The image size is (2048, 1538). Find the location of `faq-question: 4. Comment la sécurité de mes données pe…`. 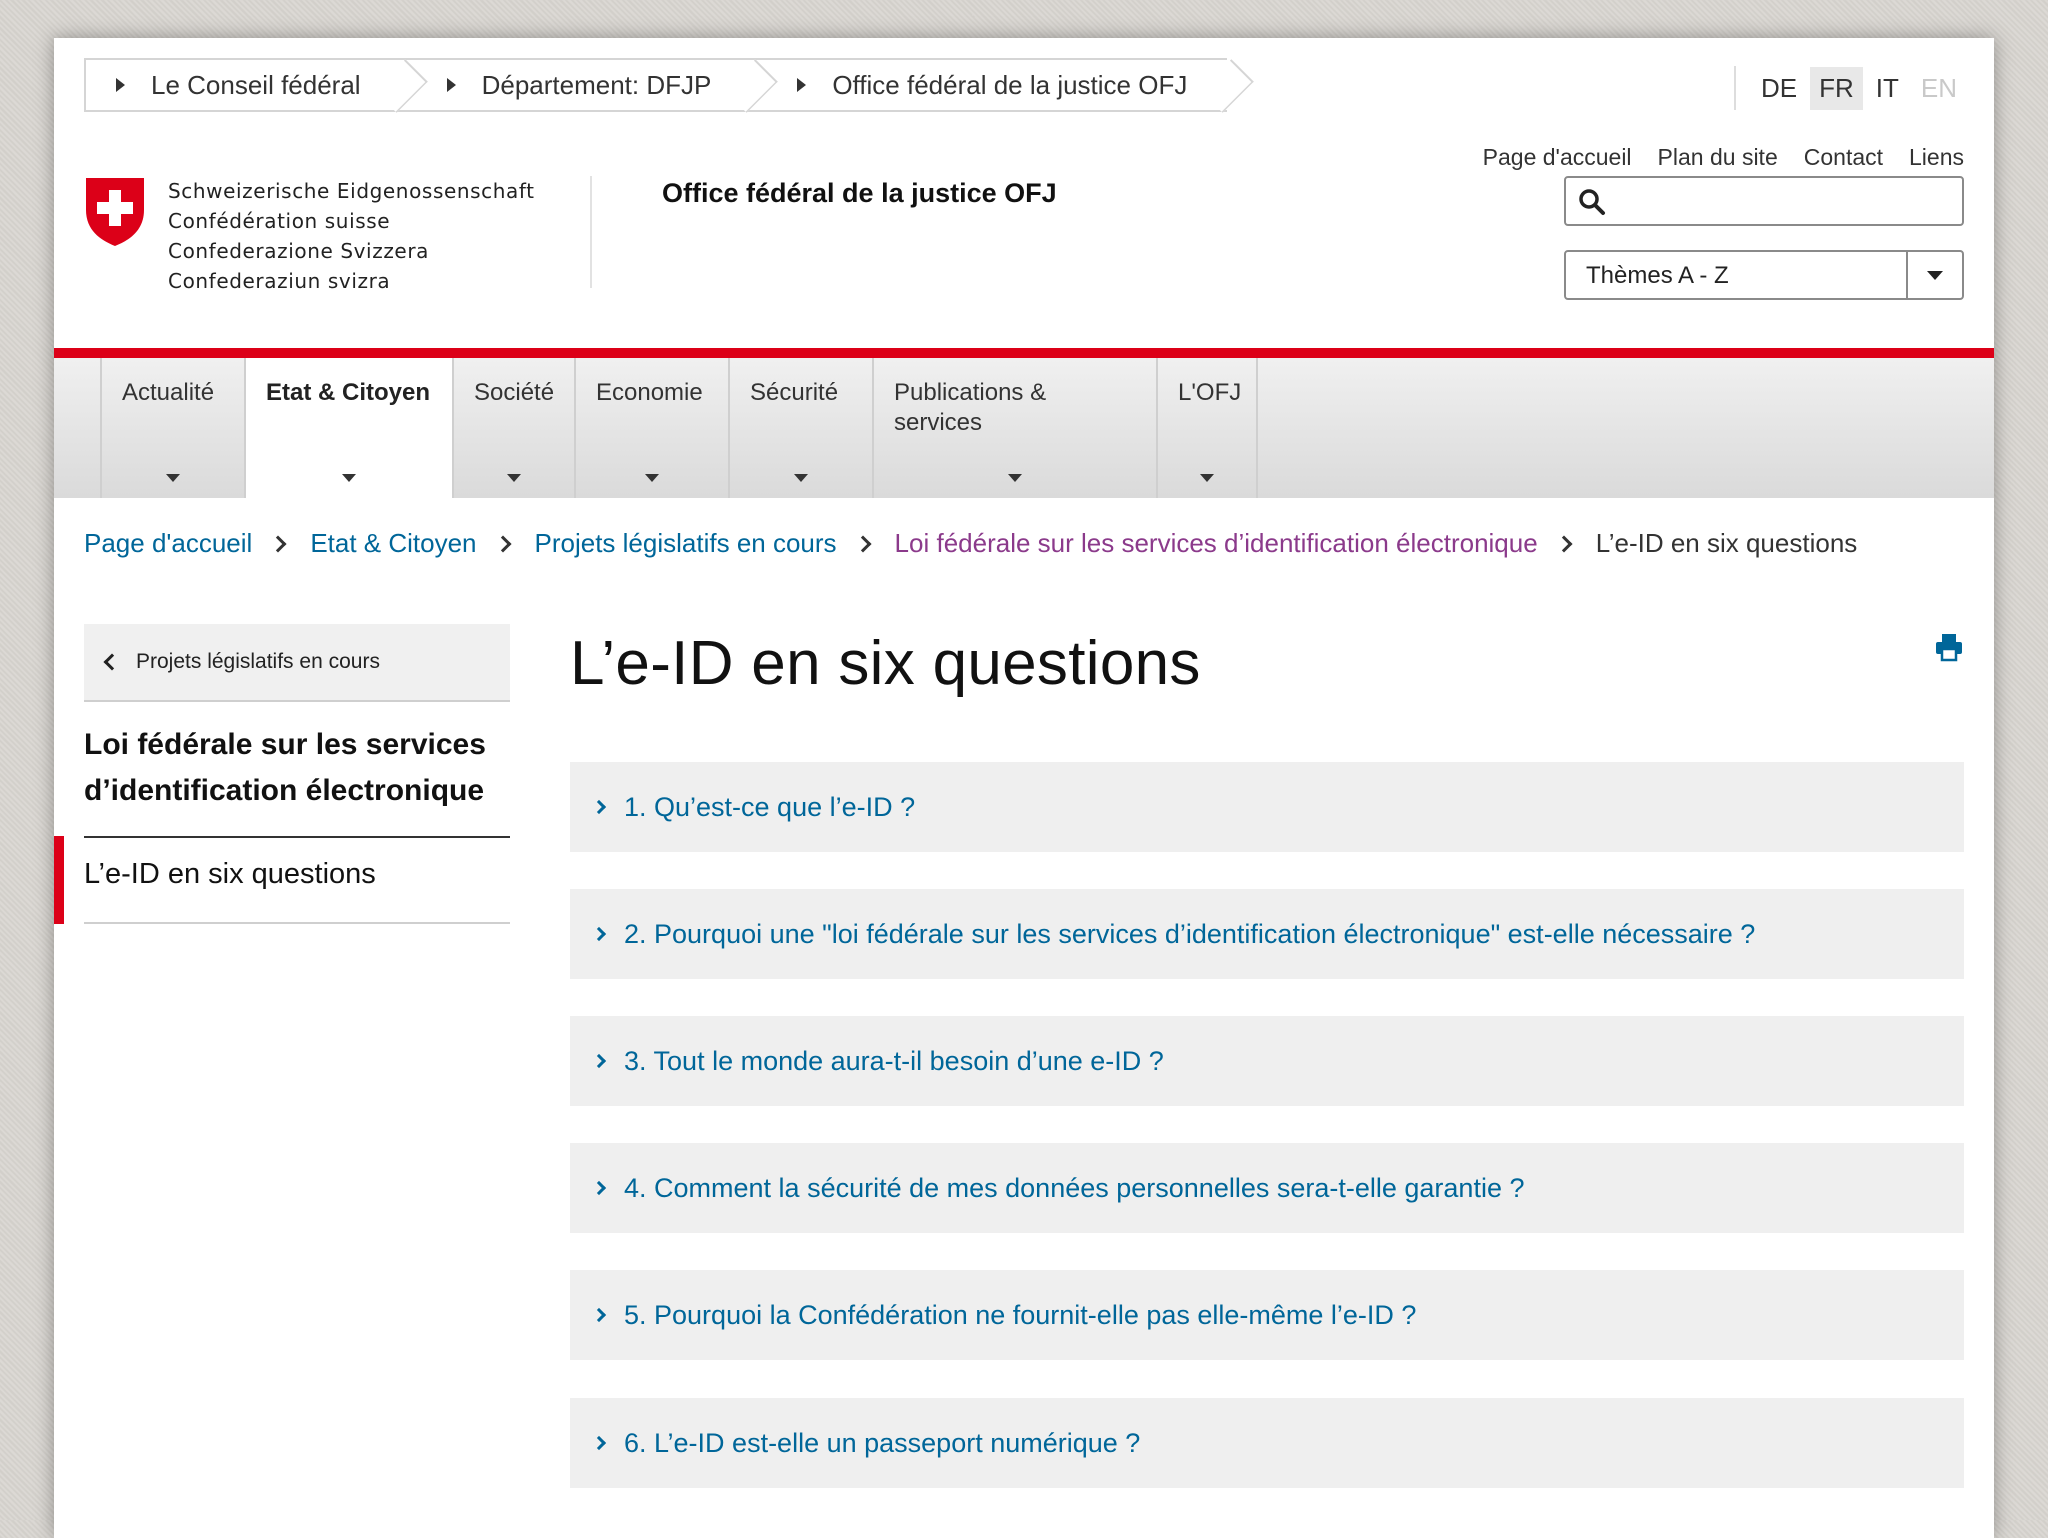

faq-question: 4. Comment la sécurité de mes données pe… is located at coordinates (1074, 1187).